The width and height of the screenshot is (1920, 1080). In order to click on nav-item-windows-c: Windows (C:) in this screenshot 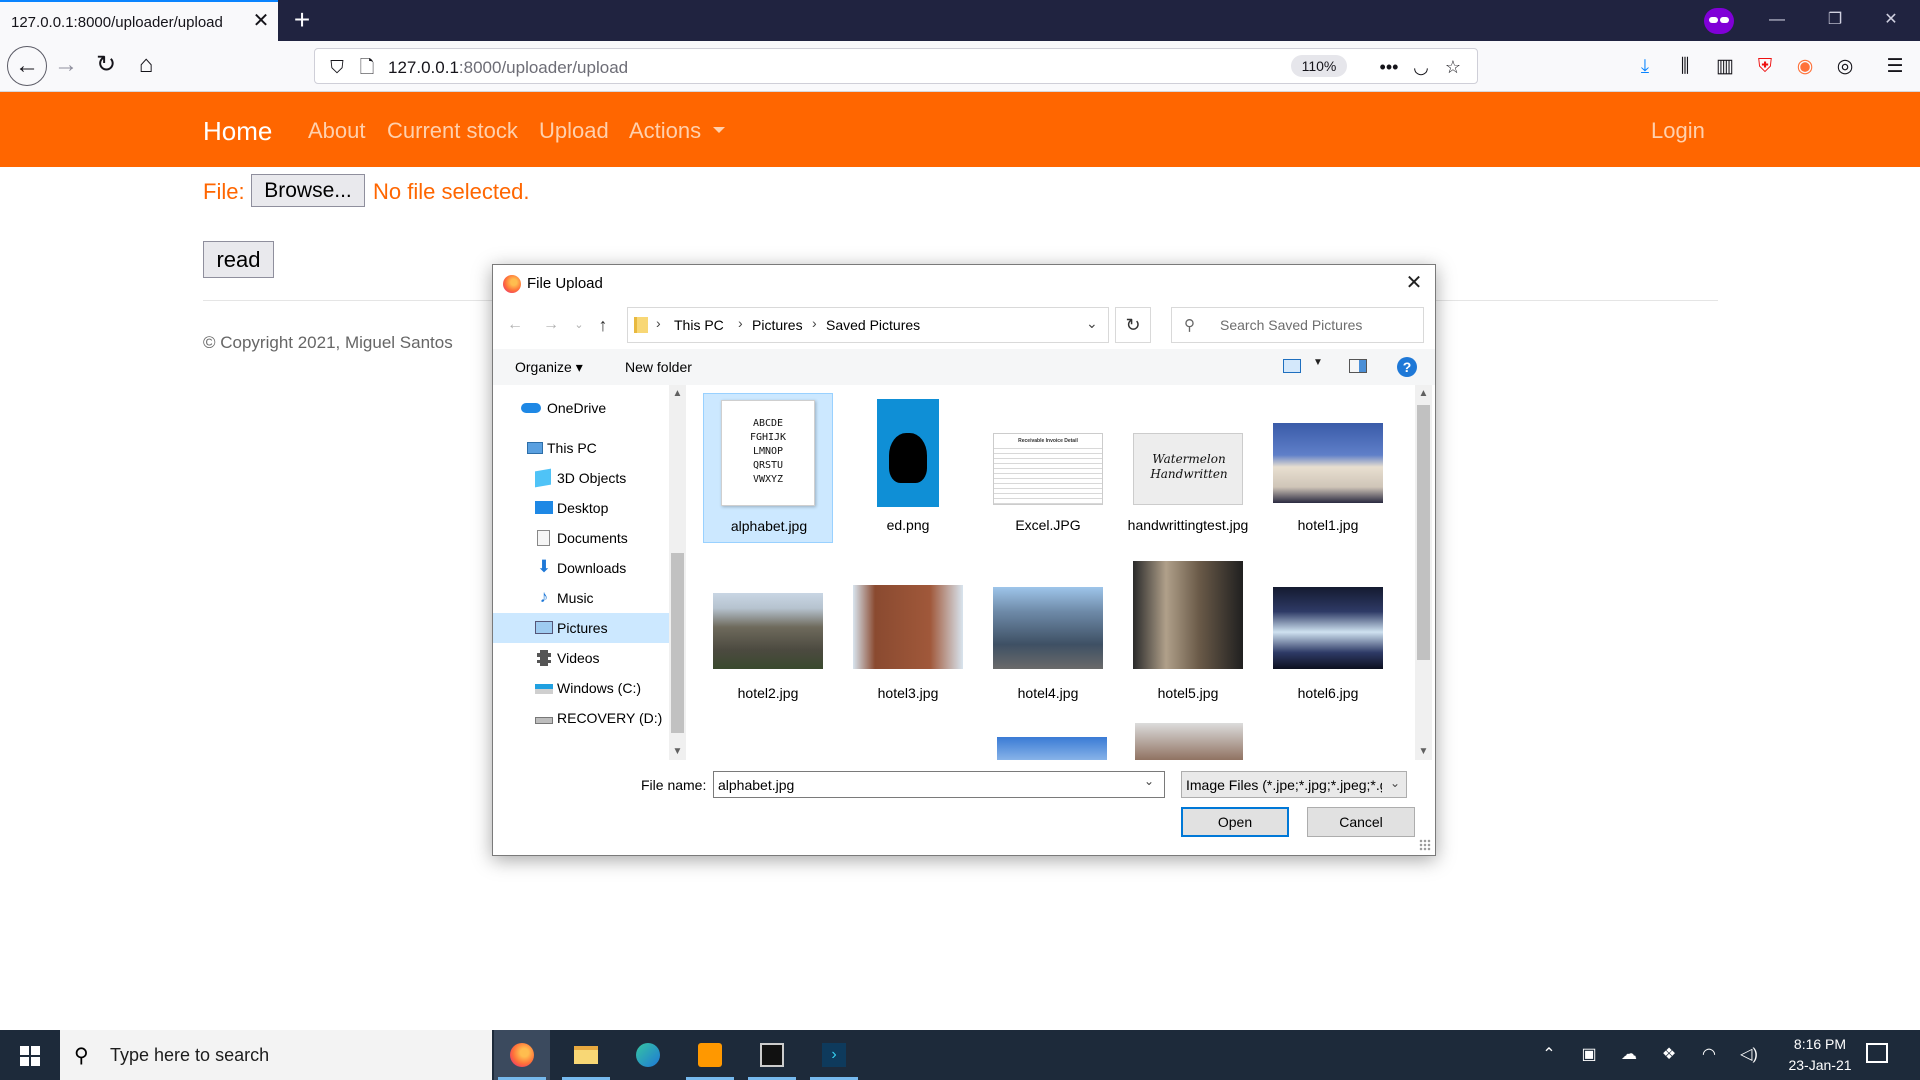, I will do `click(581, 688)`.